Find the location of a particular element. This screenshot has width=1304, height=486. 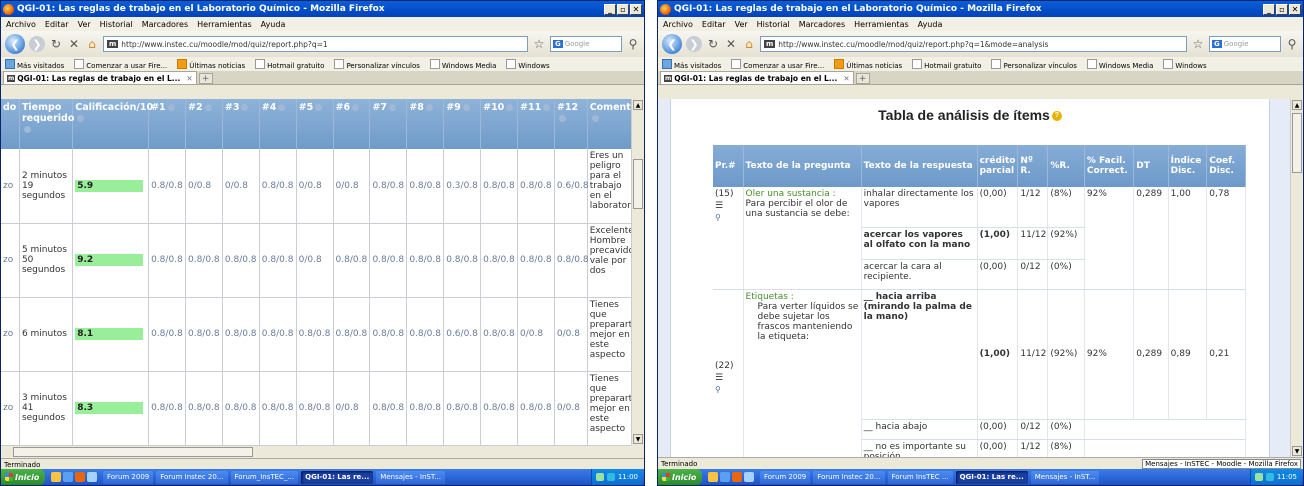

col-header-q7: #7 is located at coordinates (388, 124).